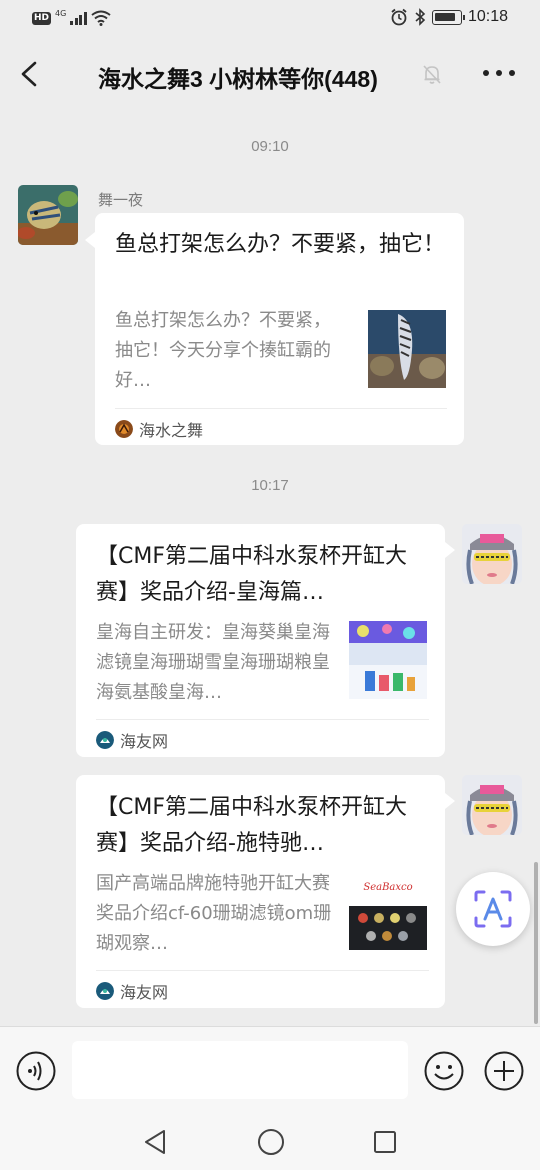 The height and width of the screenshot is (1170, 540). What do you see at coordinates (270, 19) in the screenshot?
I see `status-bar: HD 4G 10:18` at bounding box center [270, 19].